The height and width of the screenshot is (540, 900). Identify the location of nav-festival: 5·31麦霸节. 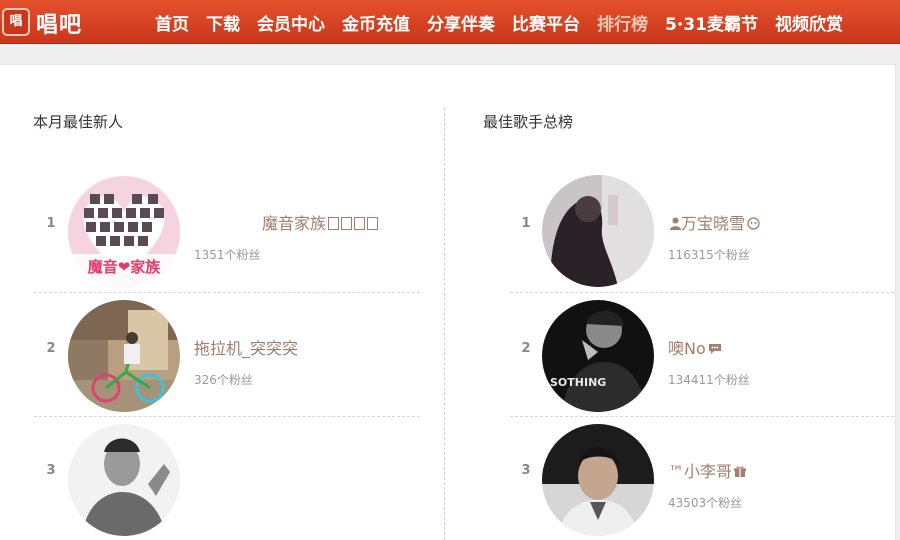
(711, 22).